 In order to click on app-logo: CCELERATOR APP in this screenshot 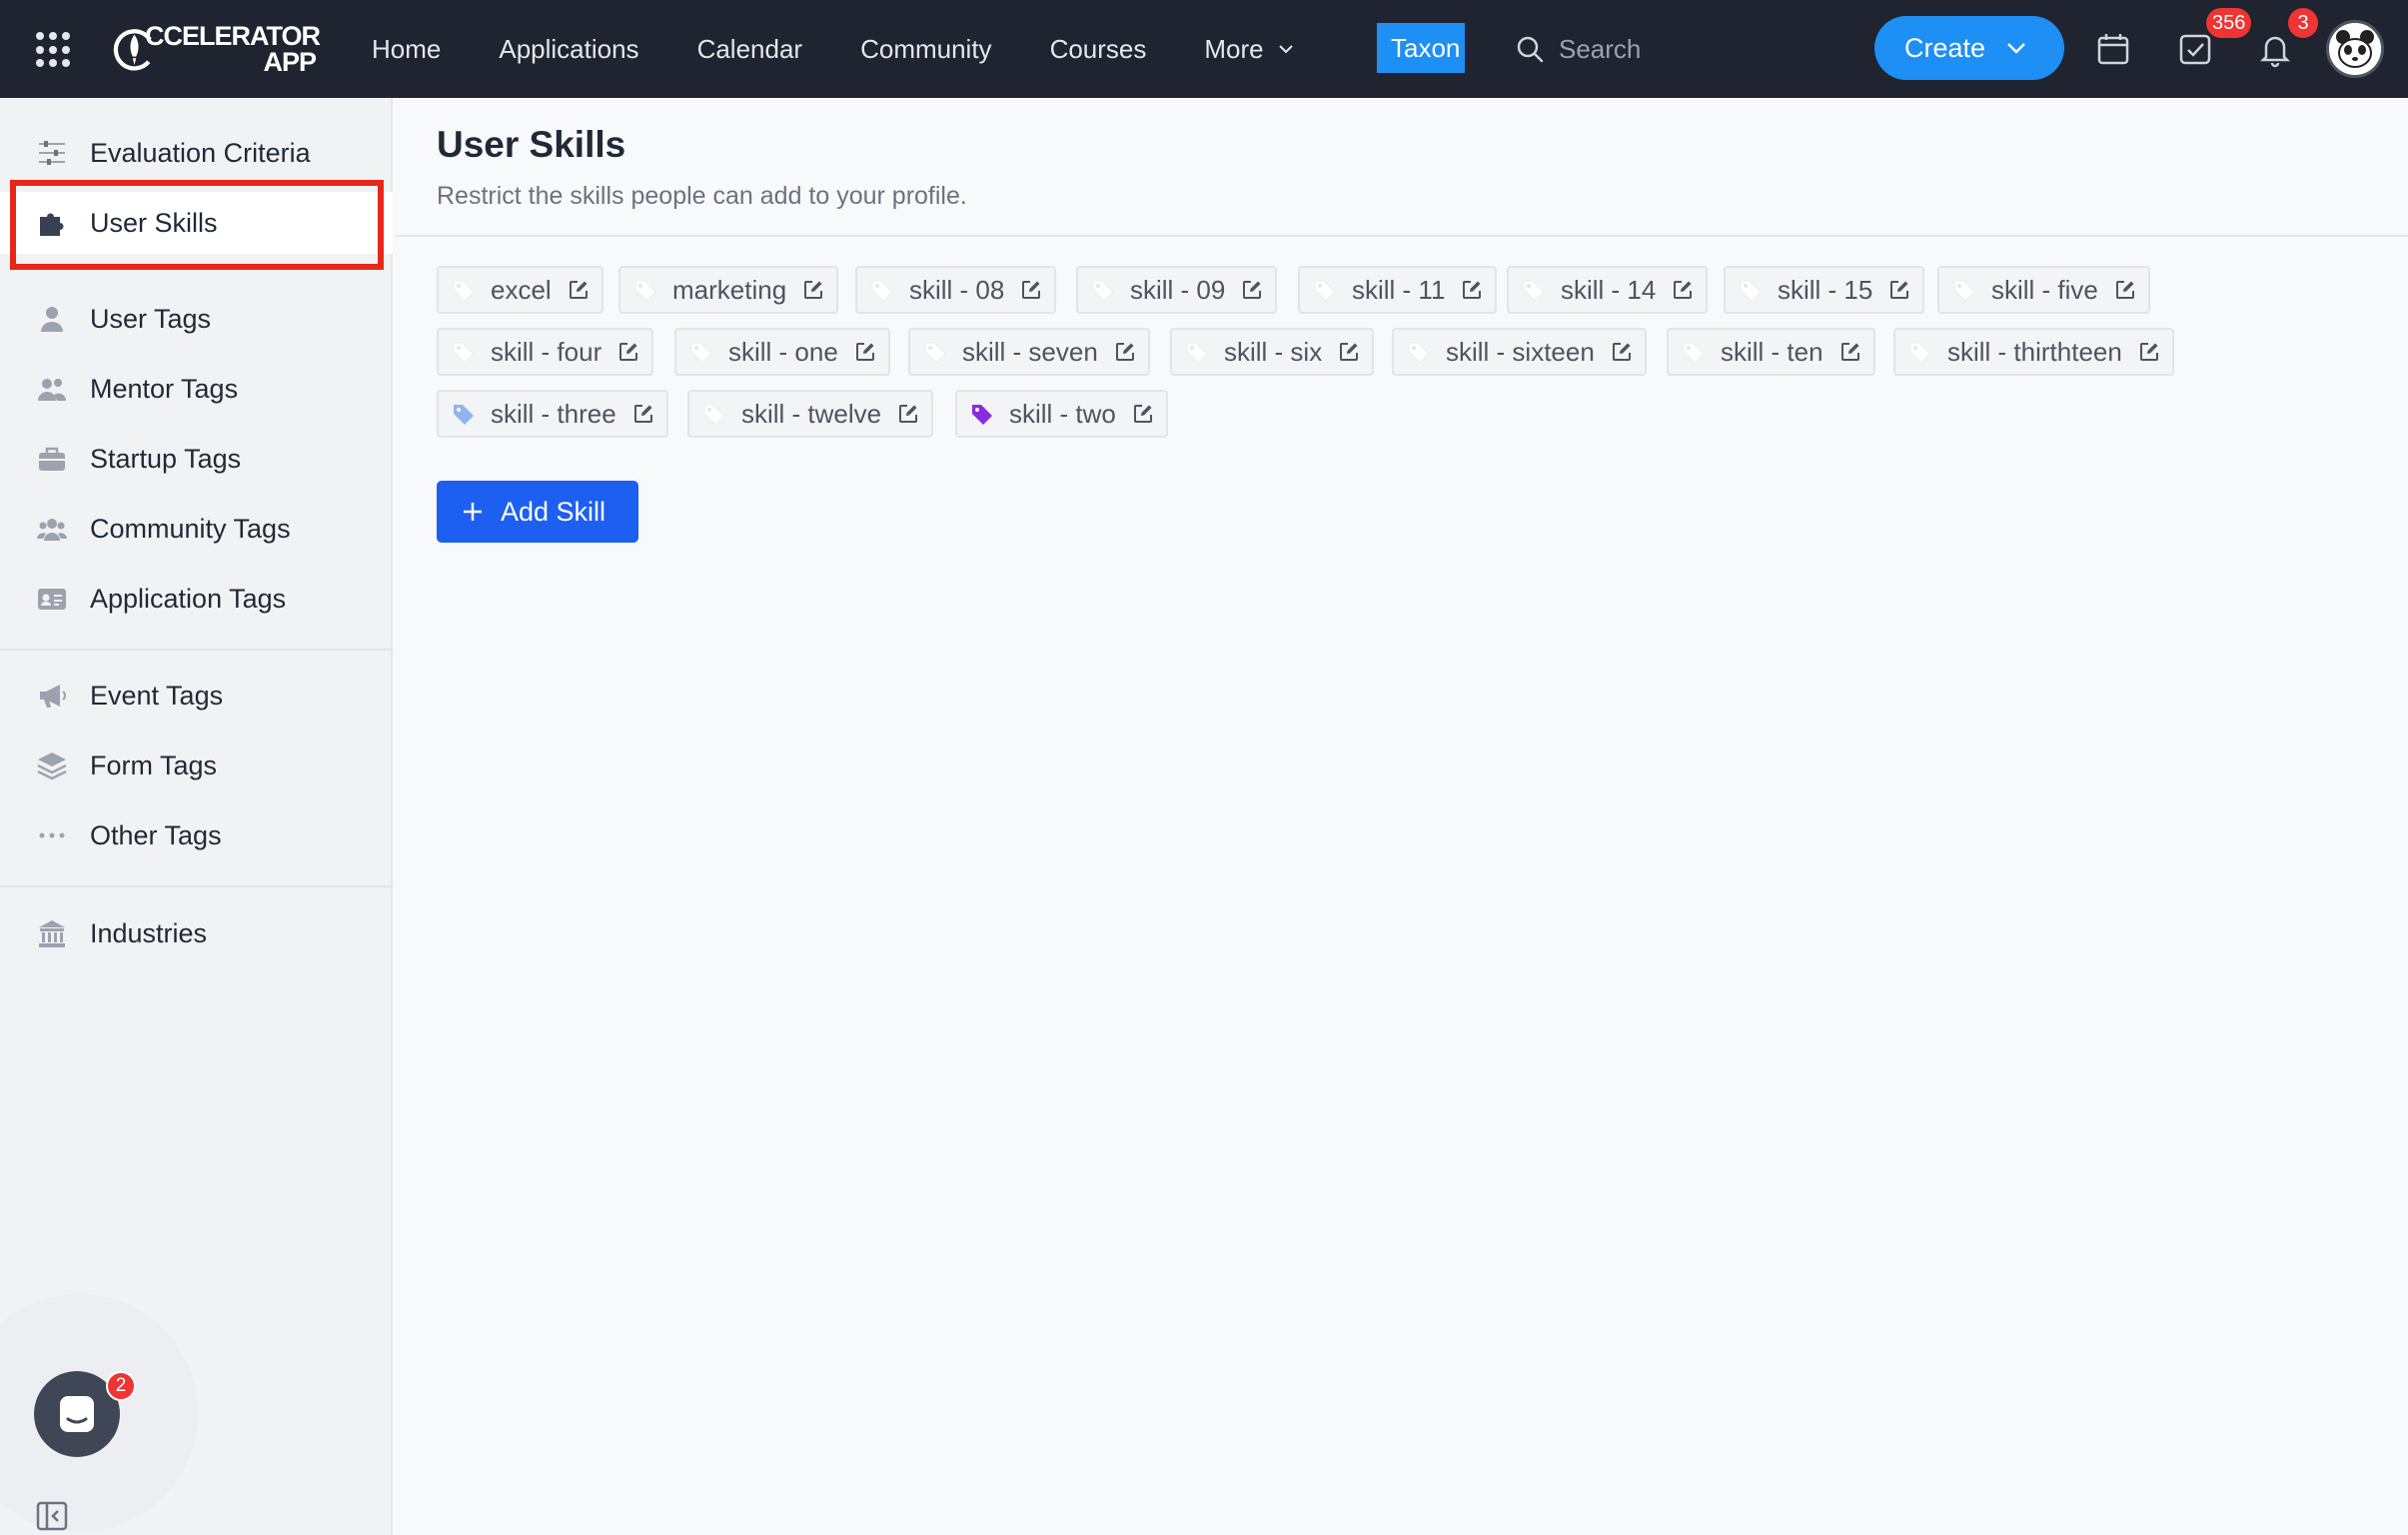, I will do `click(216, 49)`.